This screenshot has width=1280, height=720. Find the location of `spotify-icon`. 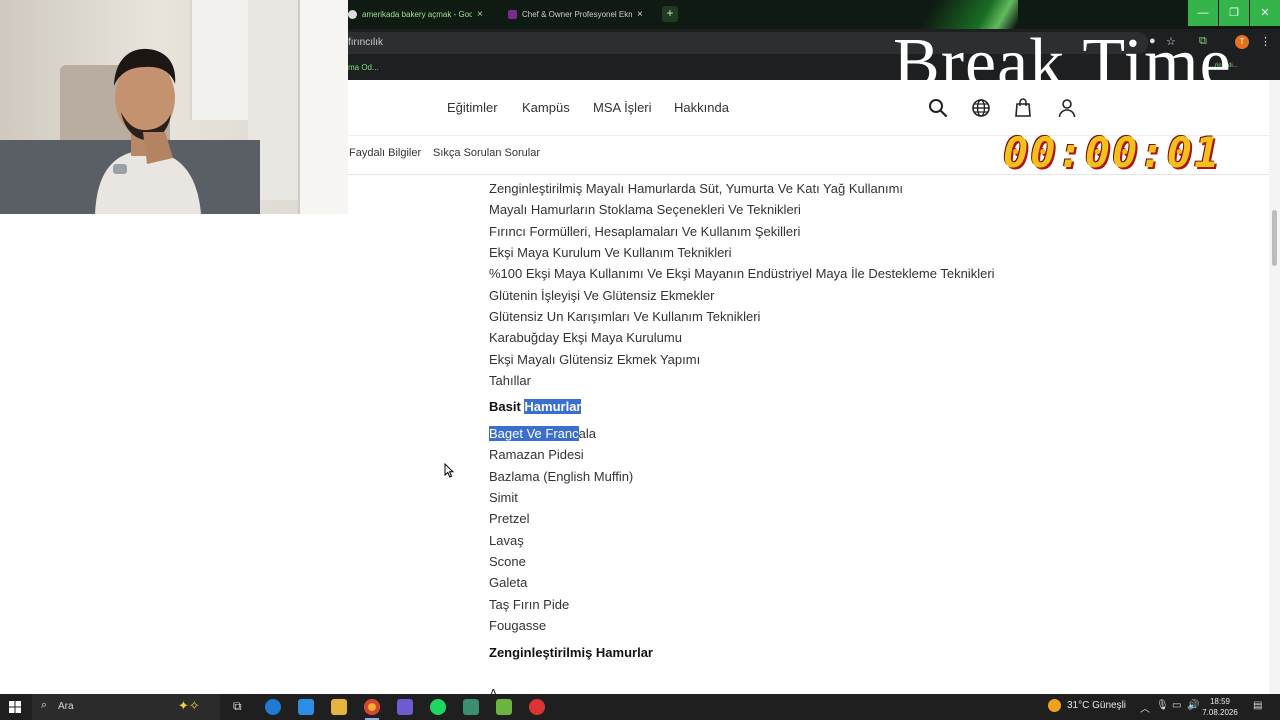

spotify-icon is located at coordinates (438, 707).